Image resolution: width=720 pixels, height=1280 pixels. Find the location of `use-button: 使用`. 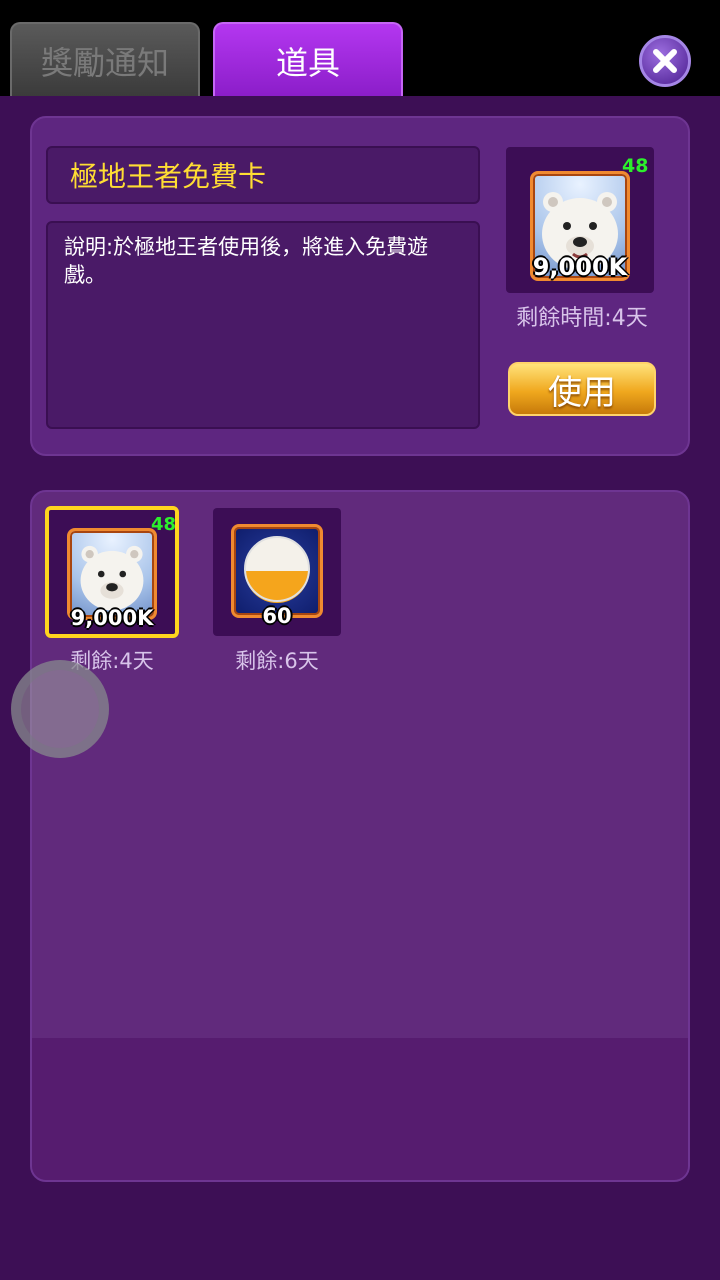

use-button: 使用 is located at coordinates (582, 389).